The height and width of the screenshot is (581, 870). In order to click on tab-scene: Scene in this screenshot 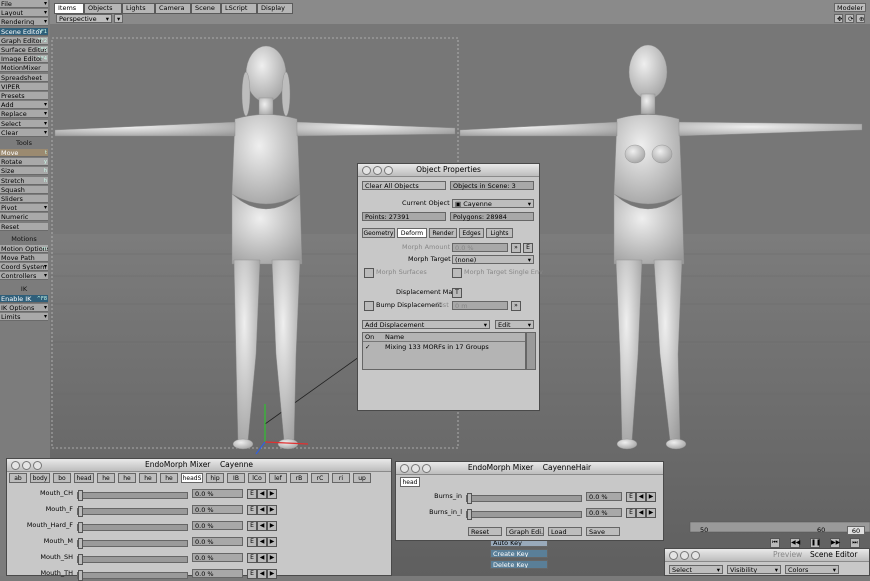, I will do `click(206, 8)`.